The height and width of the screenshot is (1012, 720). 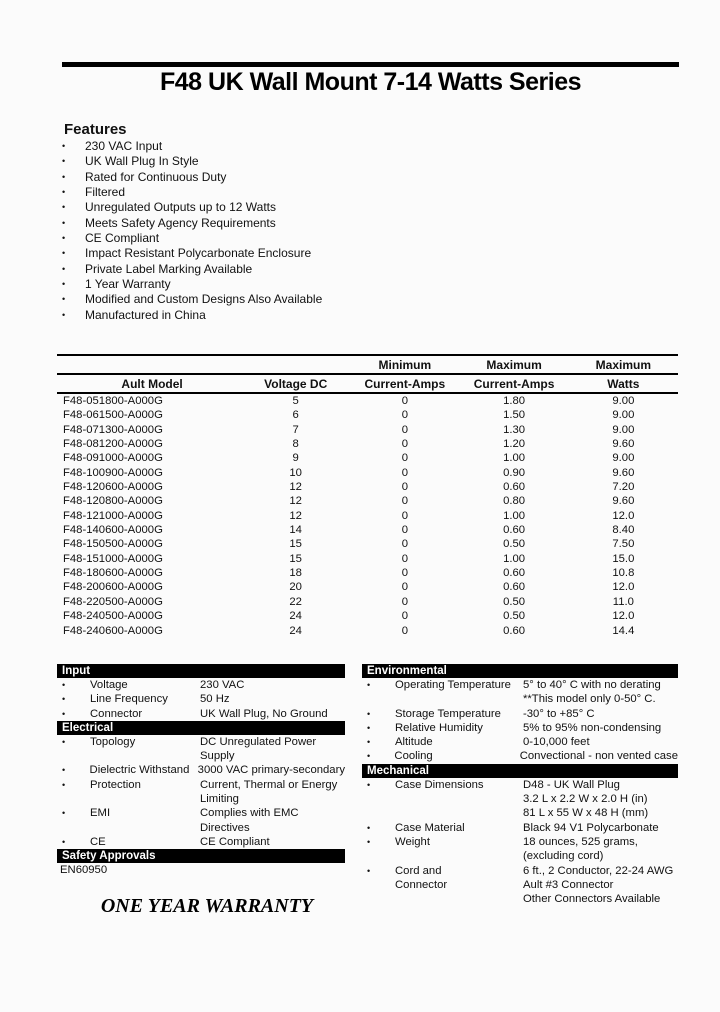 What do you see at coordinates (295, 601) in the screenshot?
I see `voltage-cell: 22` at bounding box center [295, 601].